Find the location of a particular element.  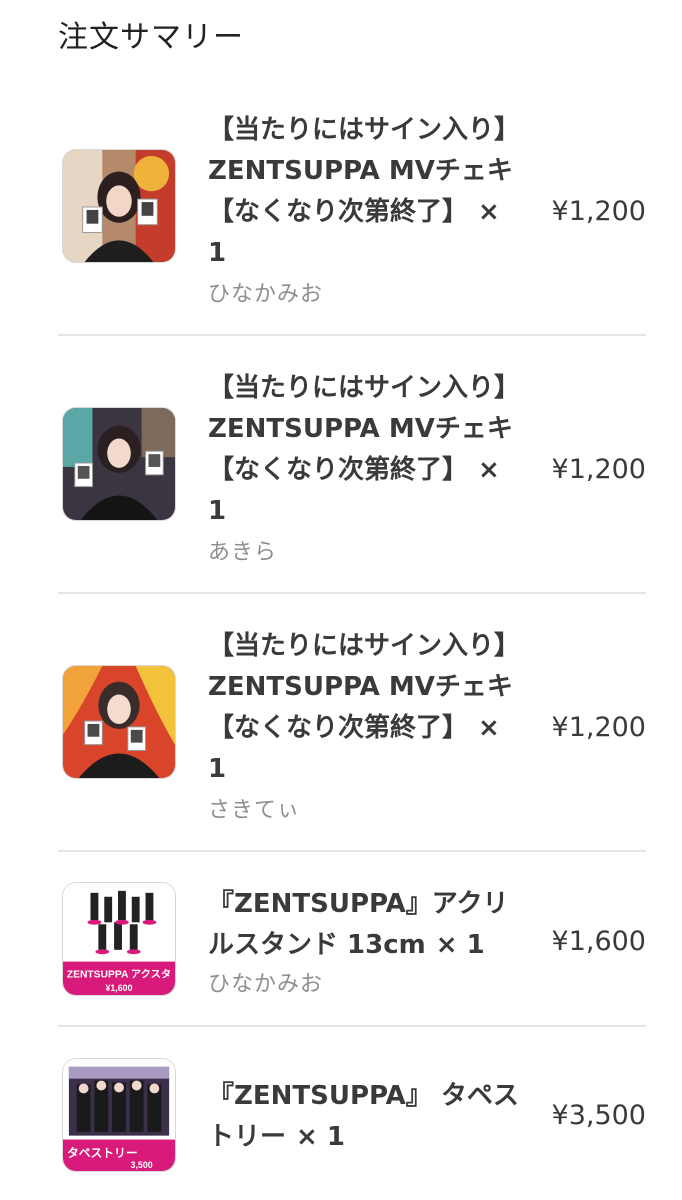

product-thumbnail: ZENTSUPPA アクスタ ¥1,600 is located at coordinates (119, 939).